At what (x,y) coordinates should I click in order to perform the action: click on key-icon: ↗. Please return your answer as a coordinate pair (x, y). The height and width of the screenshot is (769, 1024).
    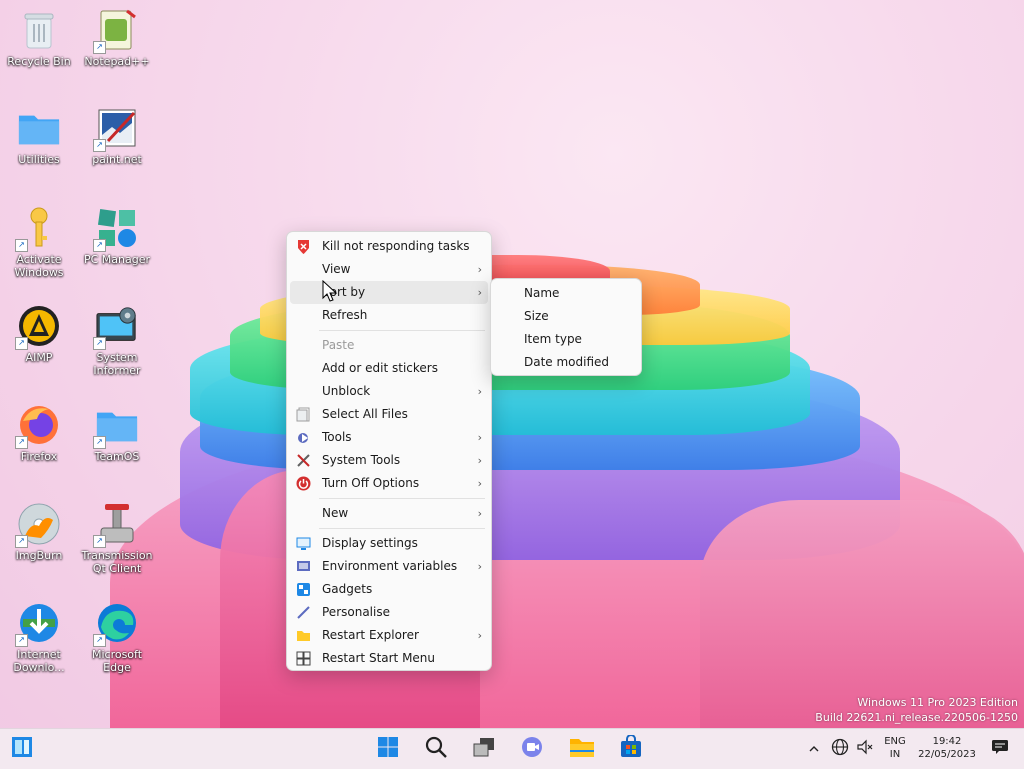
    Looking at the image, I should click on (38, 229).